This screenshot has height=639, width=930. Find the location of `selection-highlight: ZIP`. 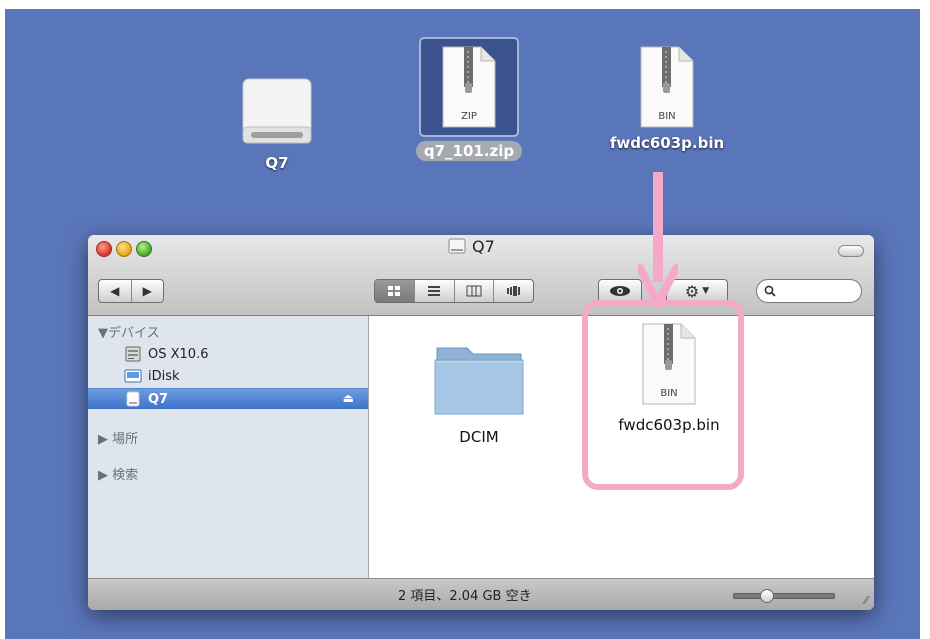

selection-highlight: ZIP is located at coordinates (469, 87).